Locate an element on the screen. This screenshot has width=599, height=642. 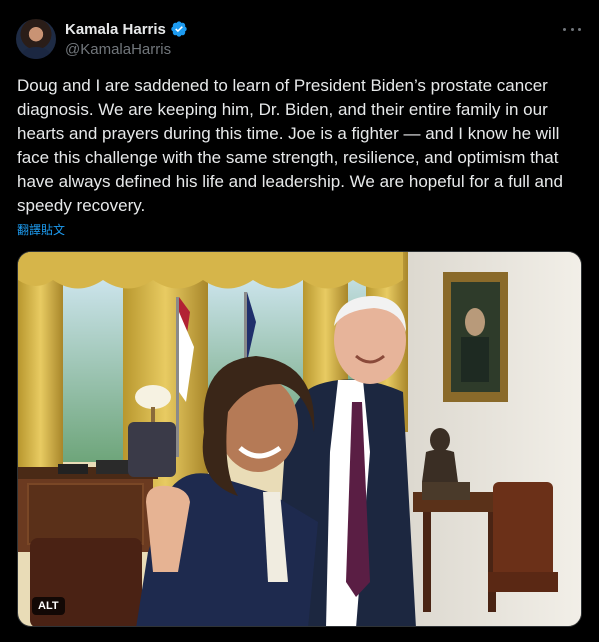
avatar is located at coordinates (36, 39).